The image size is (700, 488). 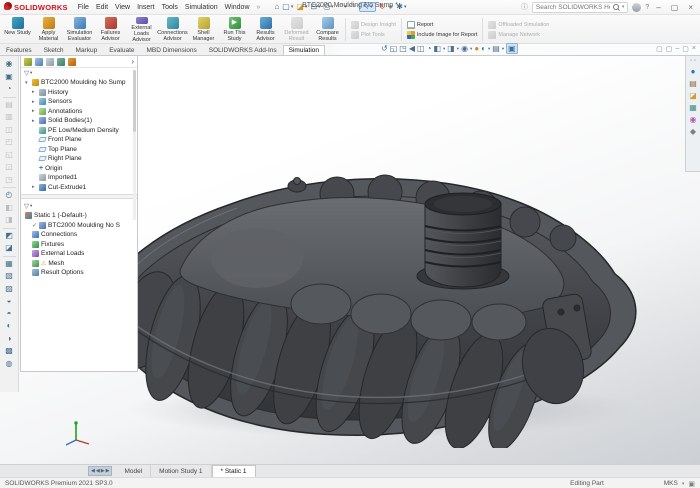 What do you see at coordinates (658, 7) in the screenshot?
I see `minimize-button: –` at bounding box center [658, 7].